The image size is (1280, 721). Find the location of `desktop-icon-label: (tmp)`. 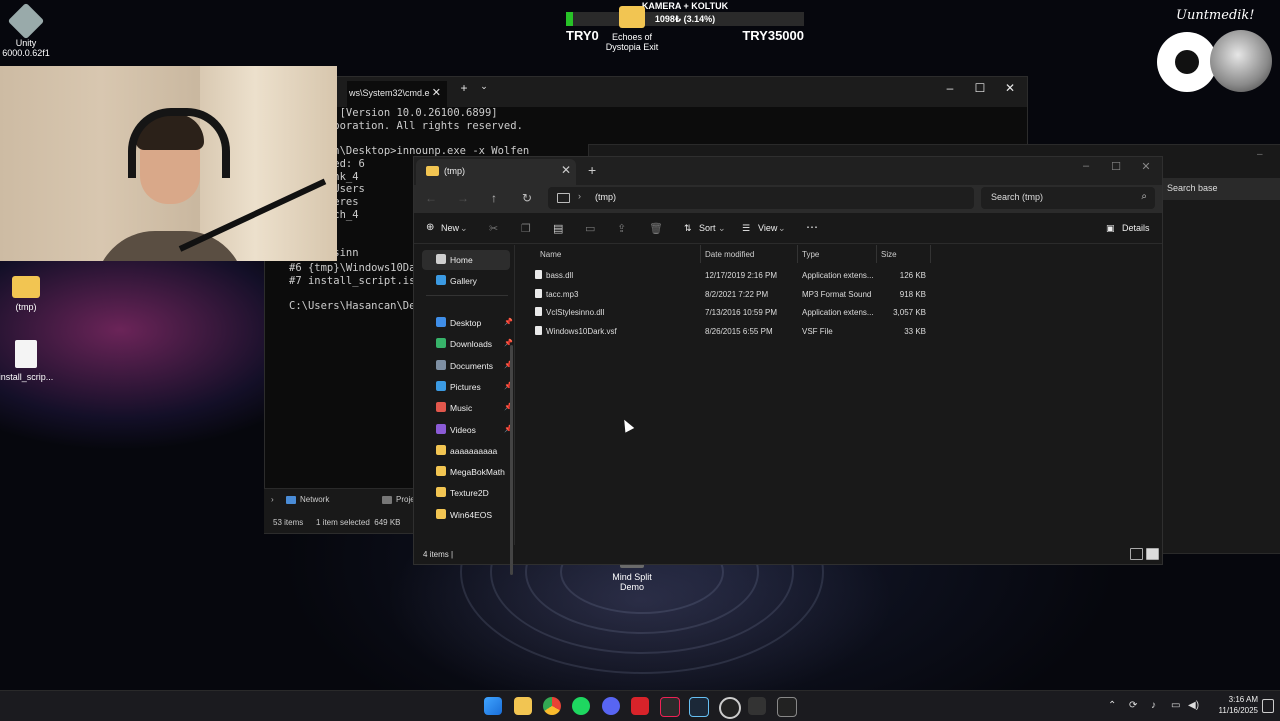

desktop-icon-label: (tmp) is located at coordinates (26, 307).